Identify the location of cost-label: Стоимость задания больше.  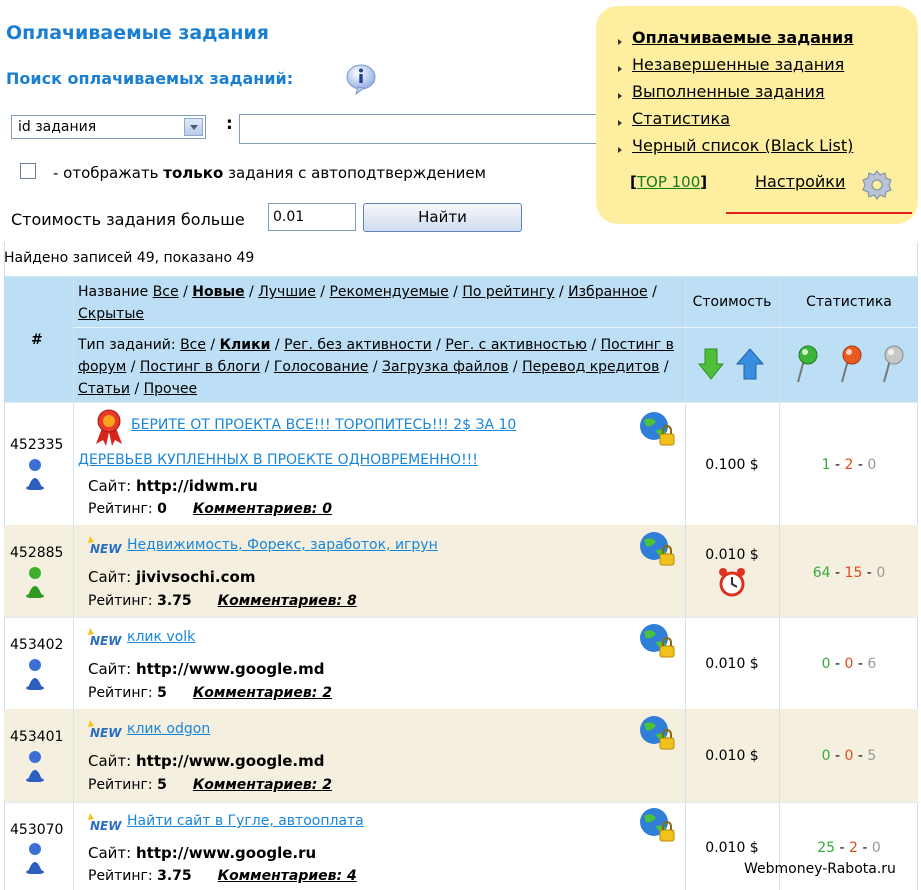
(128, 219).